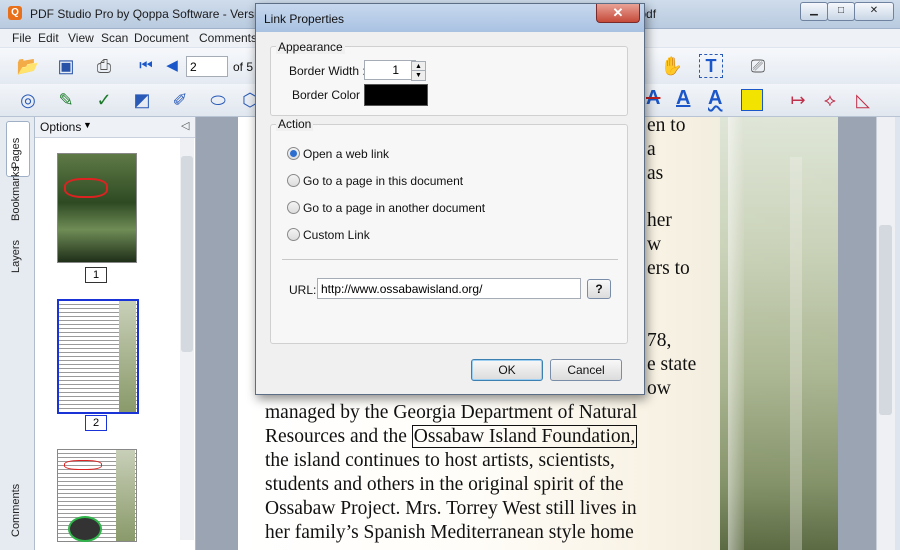 The height and width of the screenshot is (550, 900). I want to click on radio-label-open-web-link: Open a web link, so click(346, 154).